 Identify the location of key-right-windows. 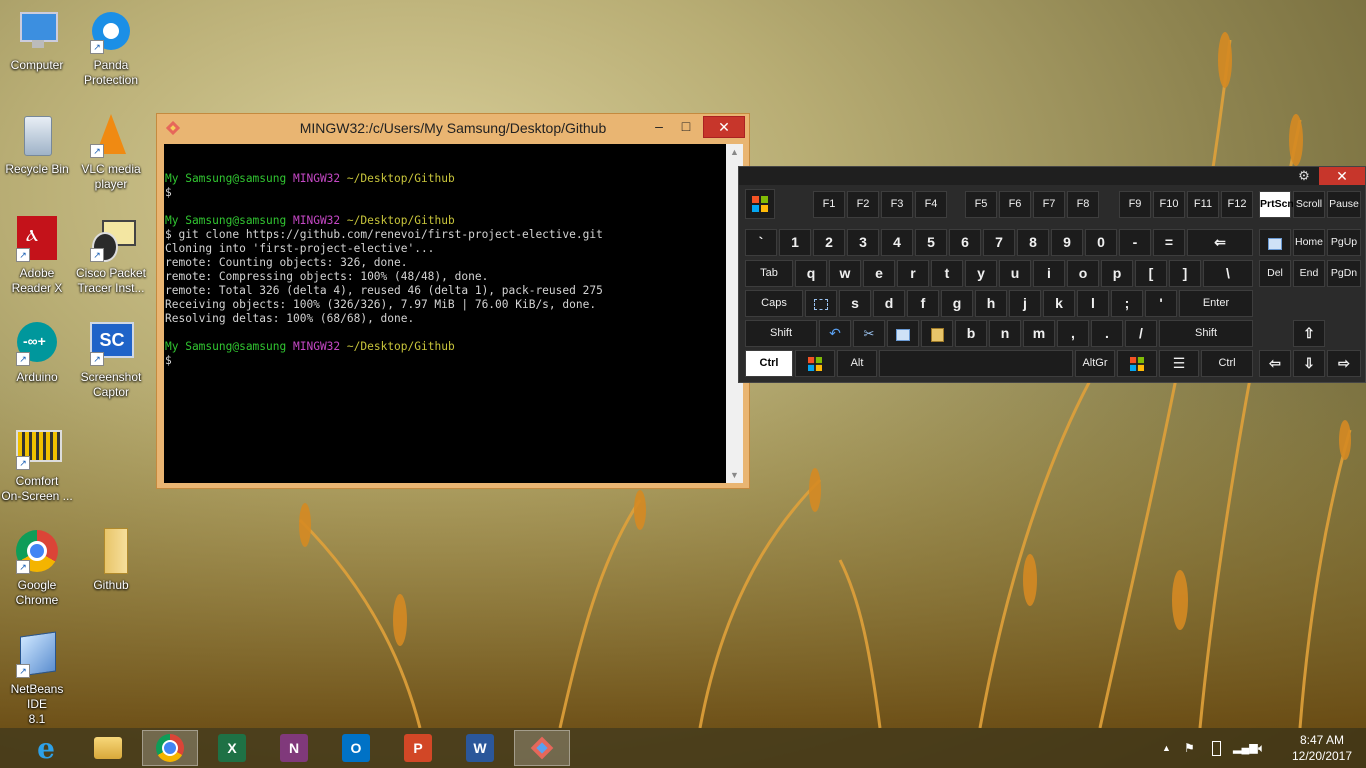
(1137, 363).